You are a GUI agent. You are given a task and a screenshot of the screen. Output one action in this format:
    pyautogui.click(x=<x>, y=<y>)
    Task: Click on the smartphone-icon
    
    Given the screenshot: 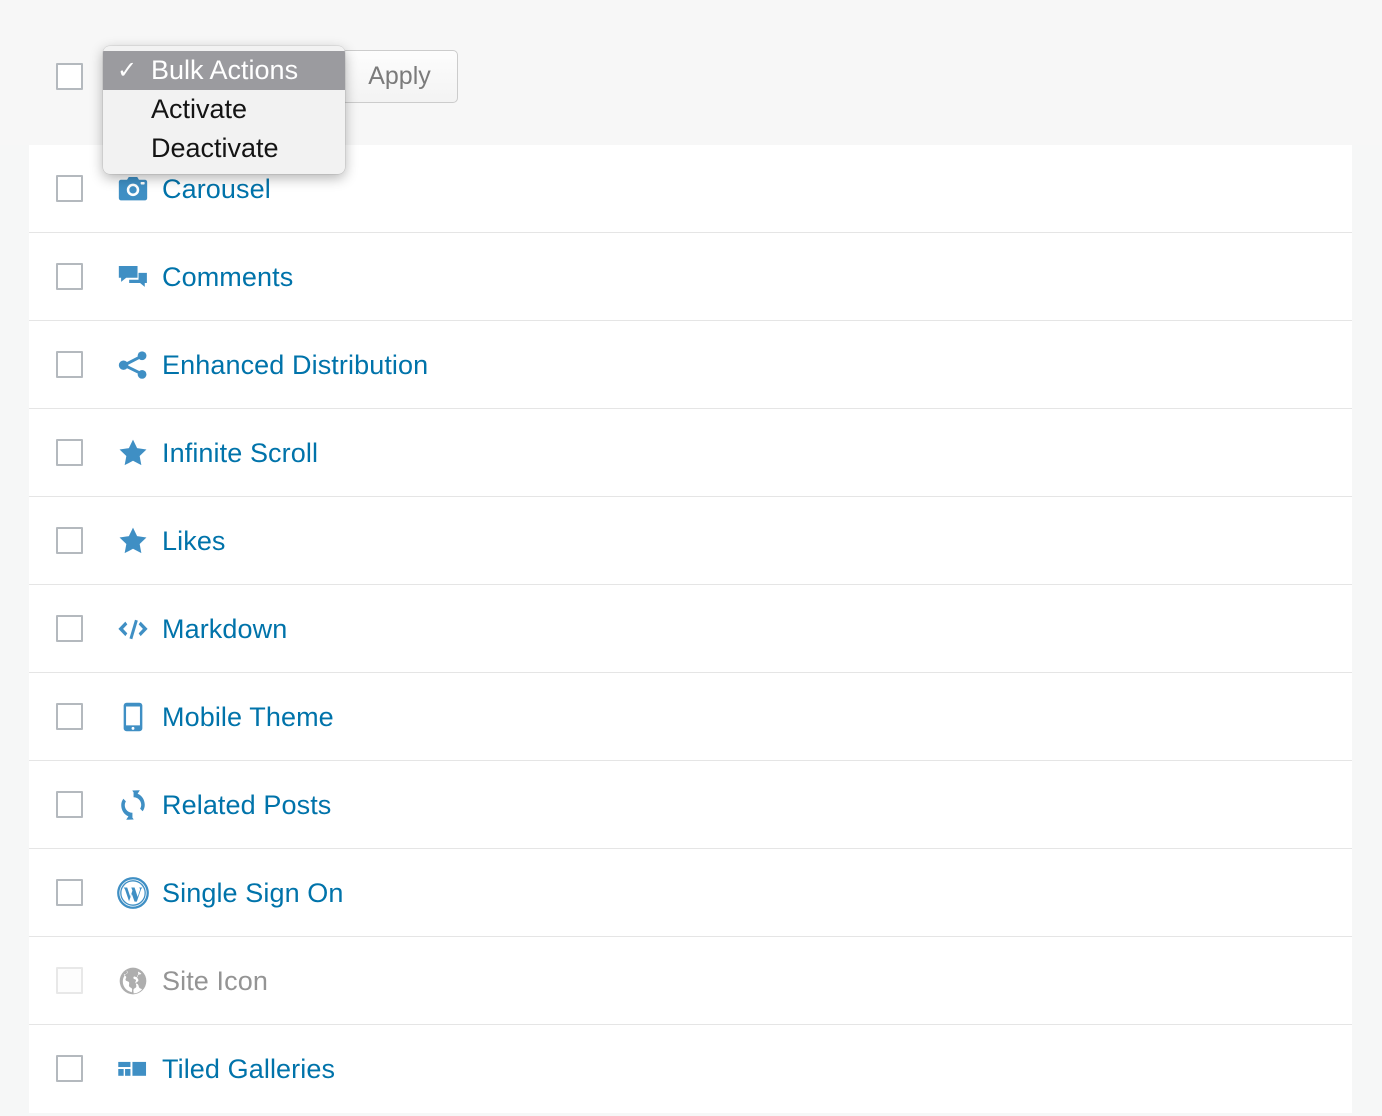 What is the action you would take?
    pyautogui.click(x=133, y=717)
    